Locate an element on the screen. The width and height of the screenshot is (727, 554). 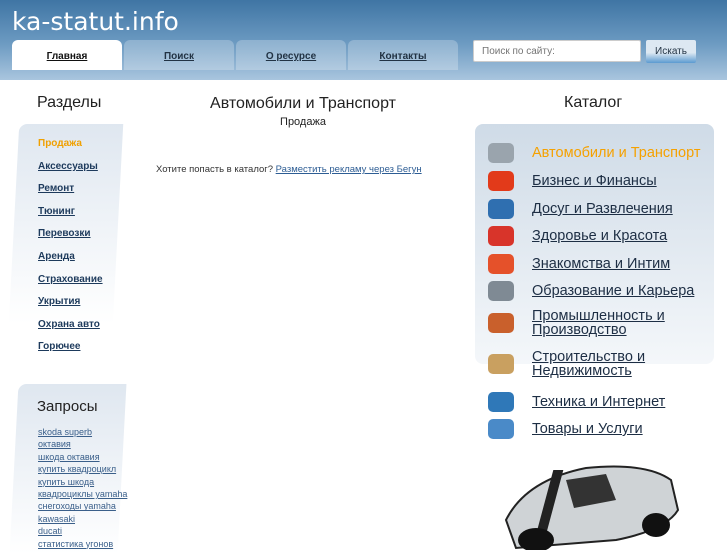
heart-icon is located at coordinates (501, 264).